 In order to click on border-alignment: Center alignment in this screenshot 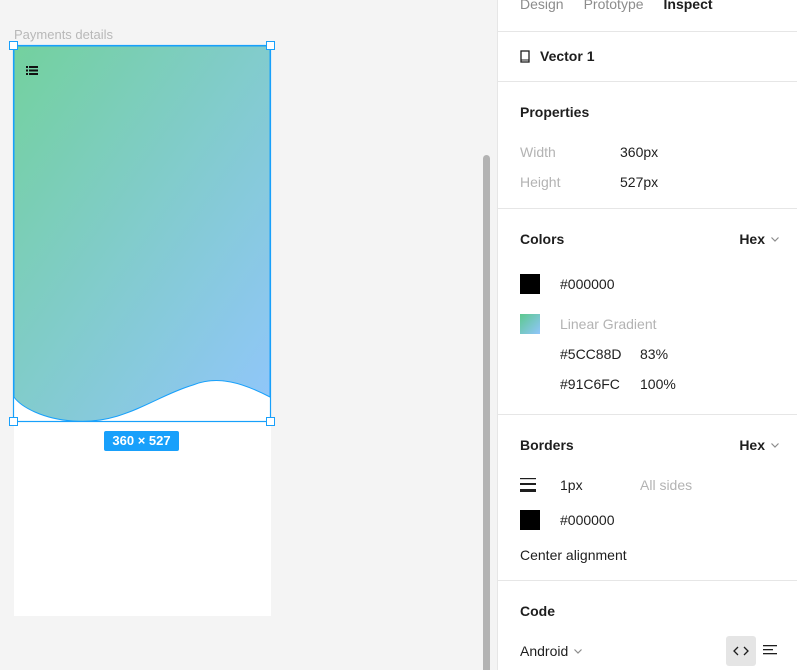, I will do `click(573, 555)`.